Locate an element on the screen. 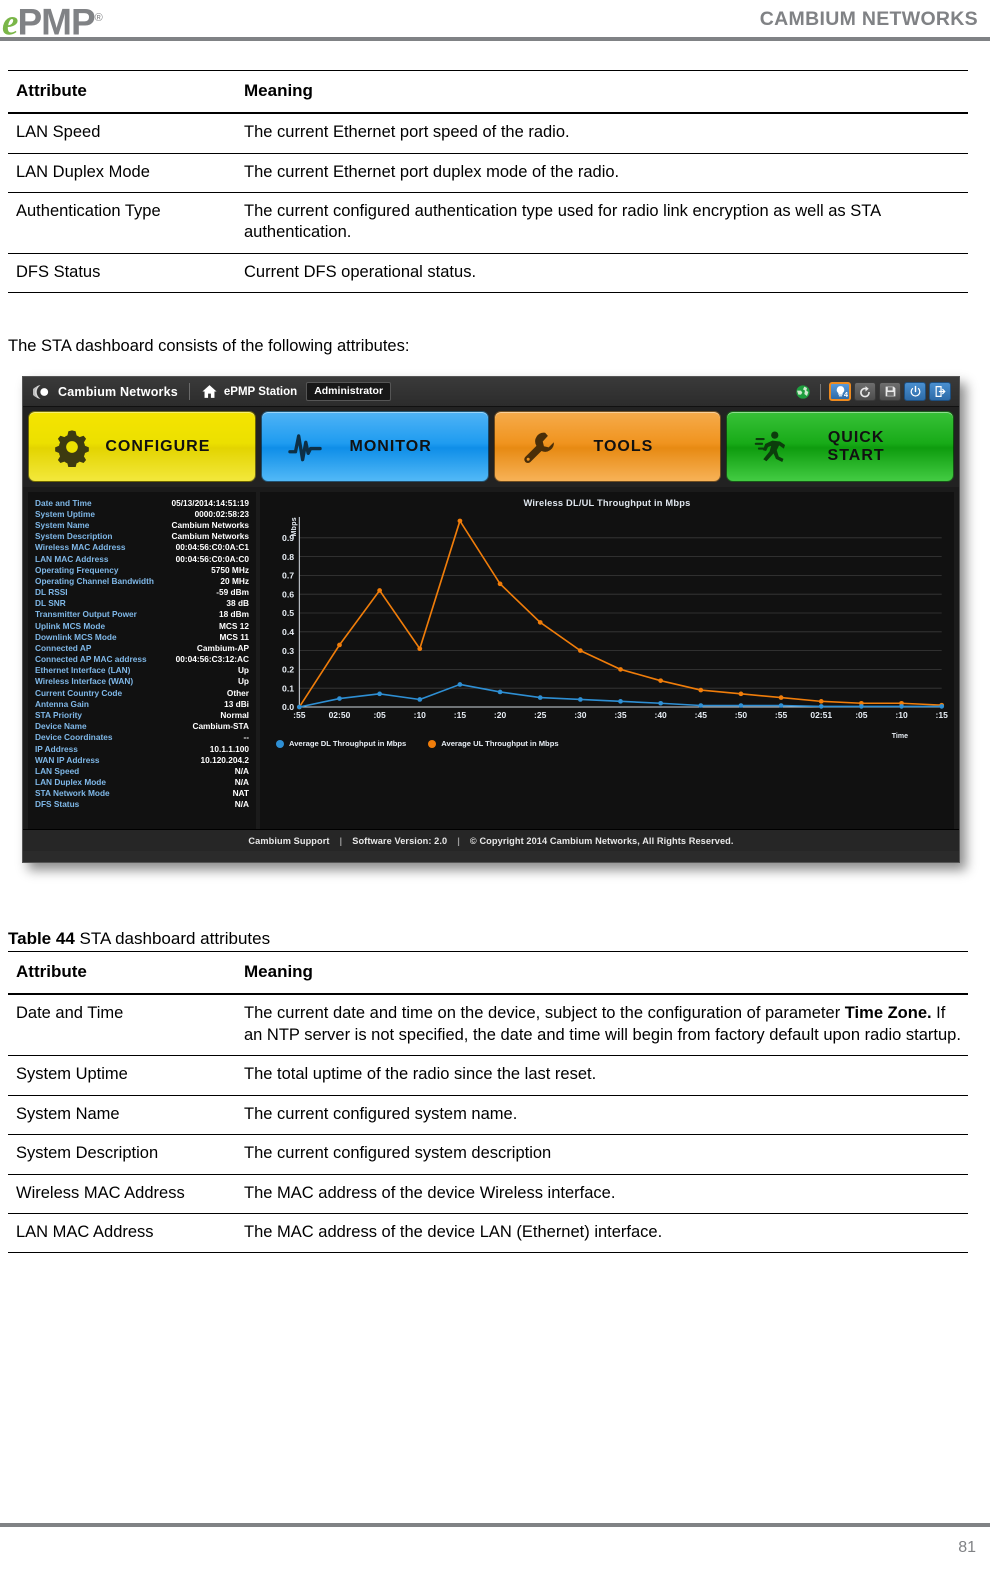 This screenshot has height=1571, width=990. status-value: N/A is located at coordinates (241, 782).